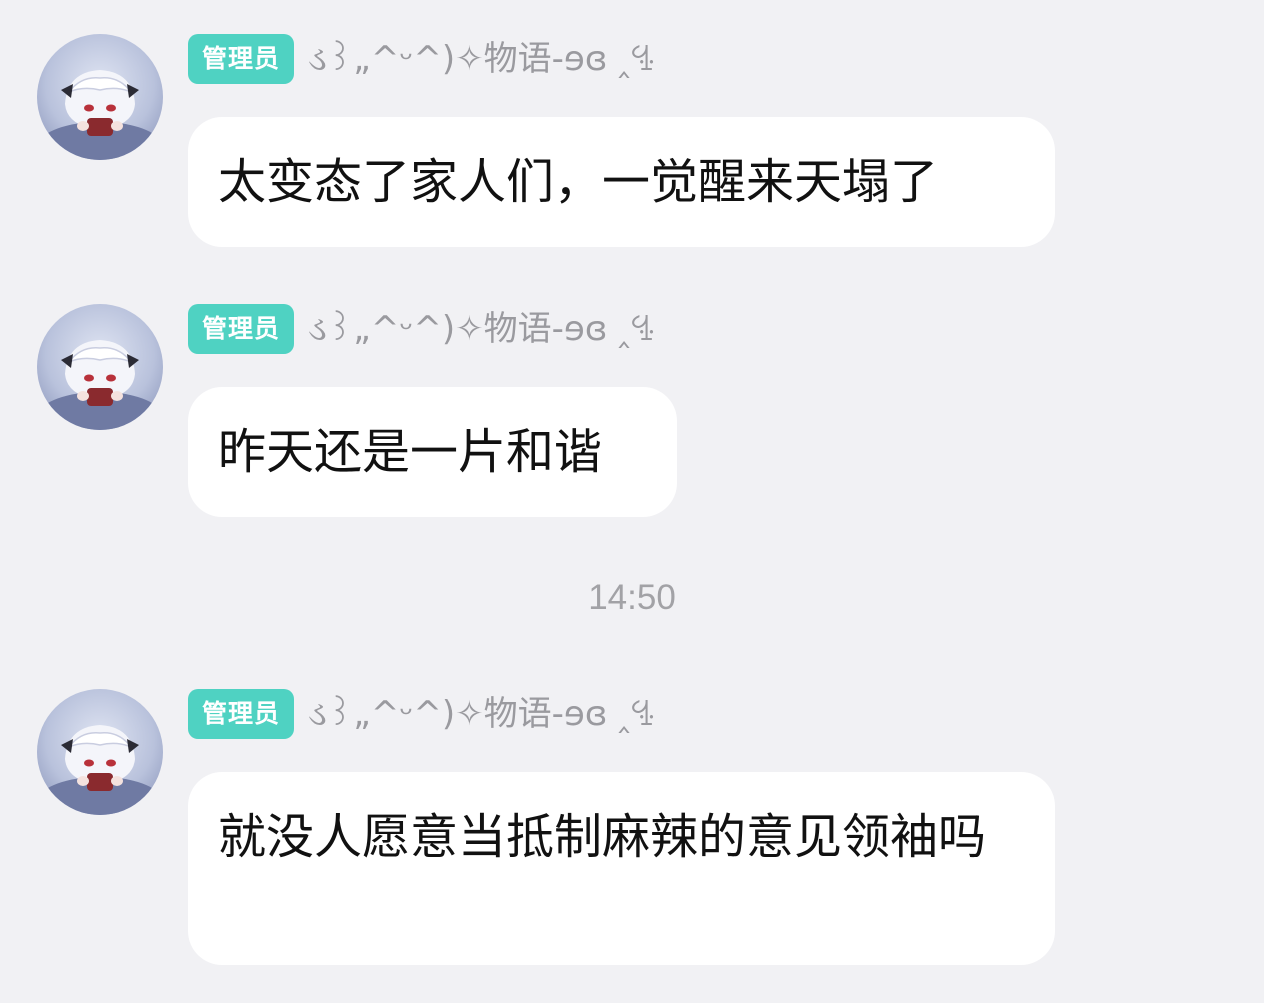 This screenshot has height=1003, width=1264. What do you see at coordinates (578, 182) in the screenshot?
I see `message-text: 太变态了家人们，一觉醒来天塌了` at bounding box center [578, 182].